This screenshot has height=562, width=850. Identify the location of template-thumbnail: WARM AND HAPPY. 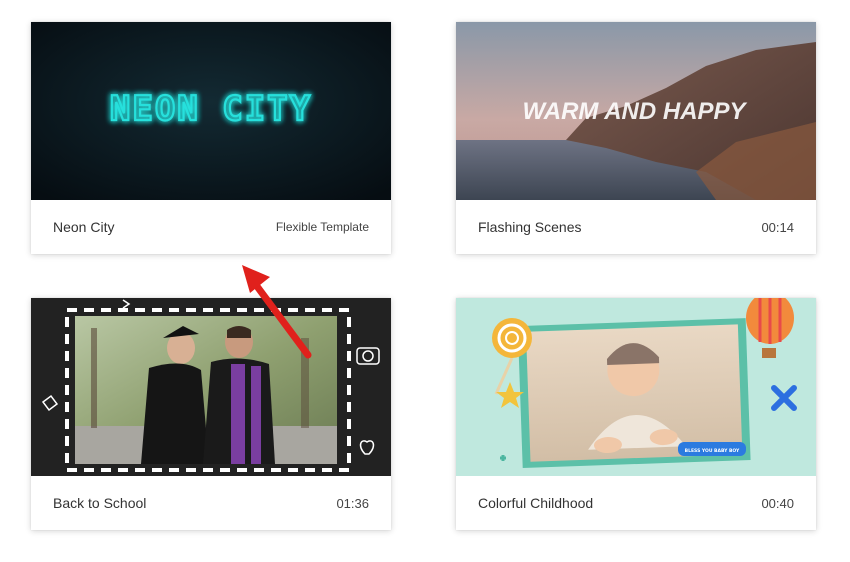
(636, 111).